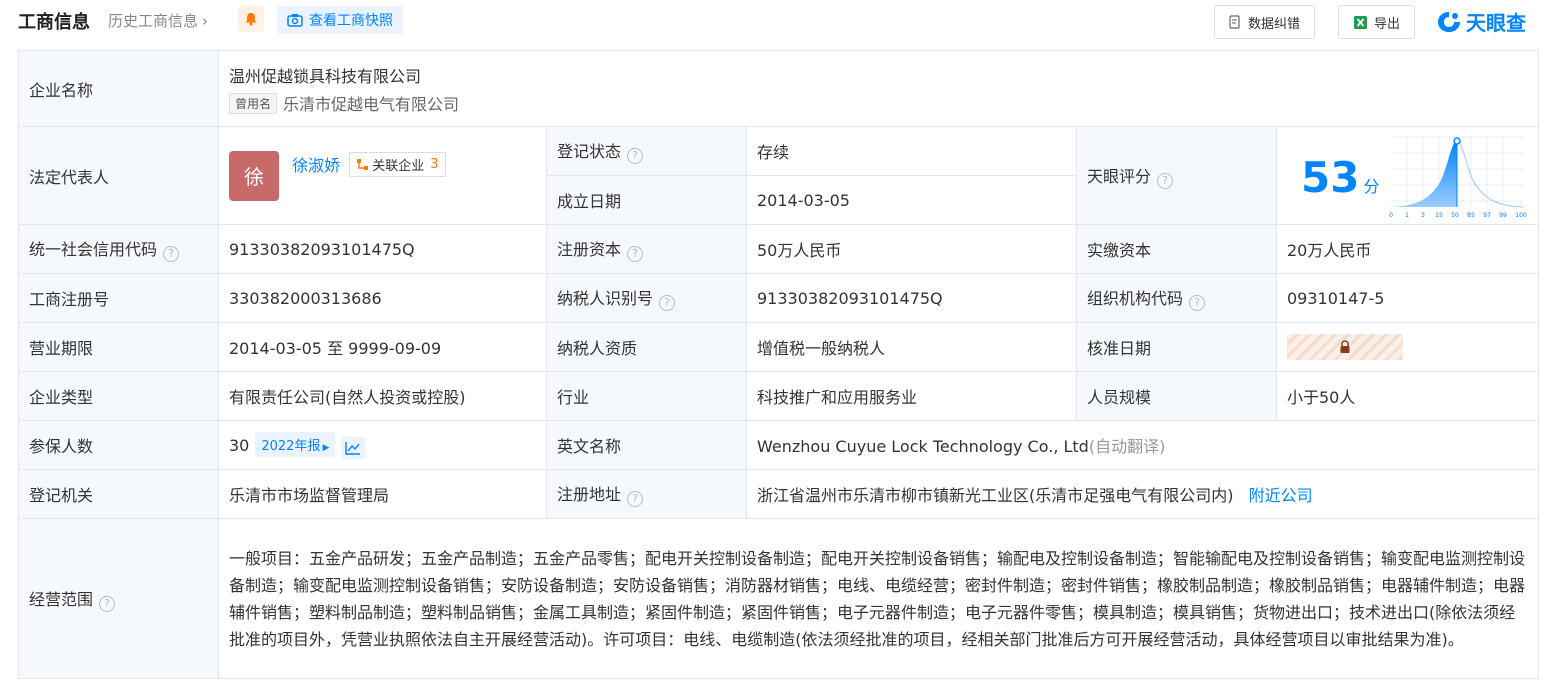 The image size is (1557, 700). I want to click on network-icon, so click(363, 164).